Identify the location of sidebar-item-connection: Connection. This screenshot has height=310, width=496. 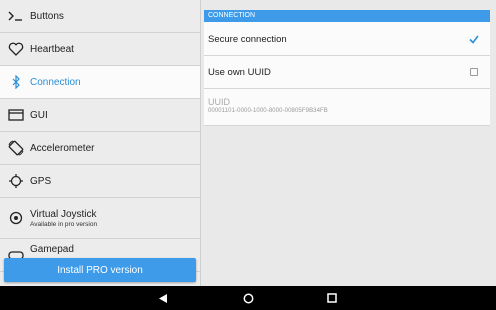
(100, 82).